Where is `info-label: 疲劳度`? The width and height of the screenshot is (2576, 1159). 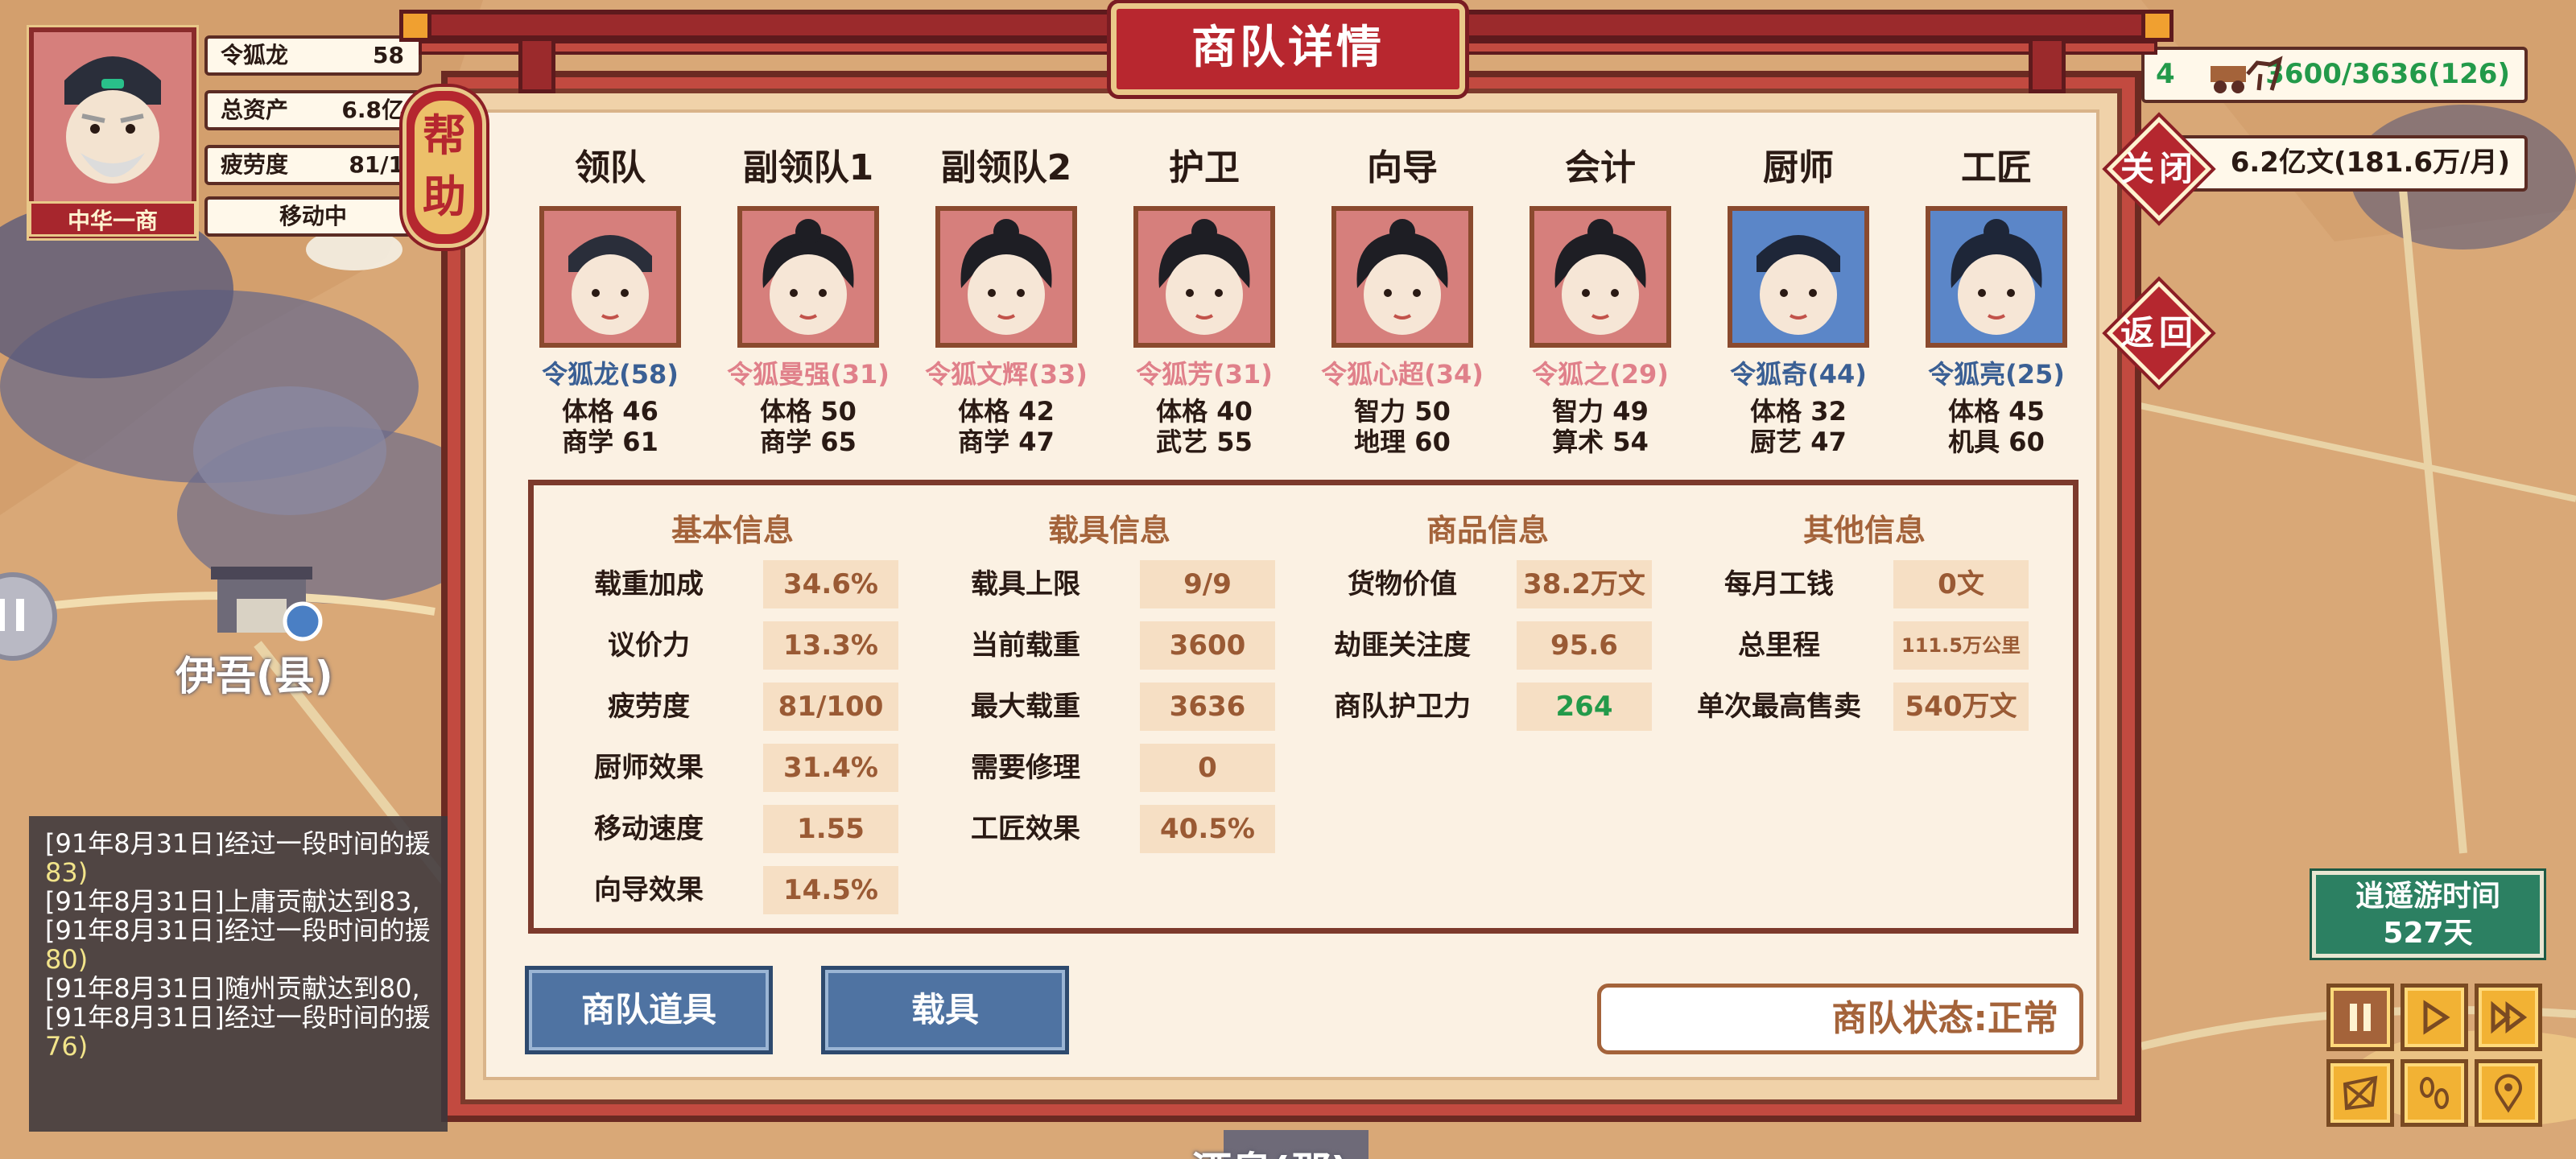 info-label: 疲劳度 is located at coordinates (649, 707).